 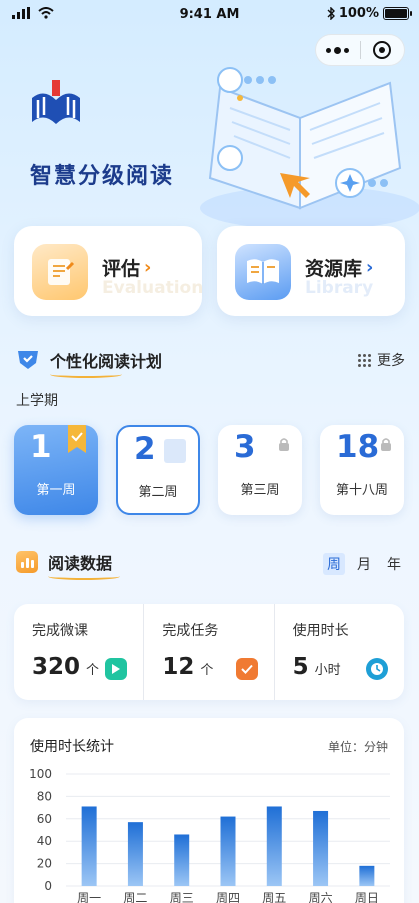 I want to click on bar-周日, so click(x=367, y=875).